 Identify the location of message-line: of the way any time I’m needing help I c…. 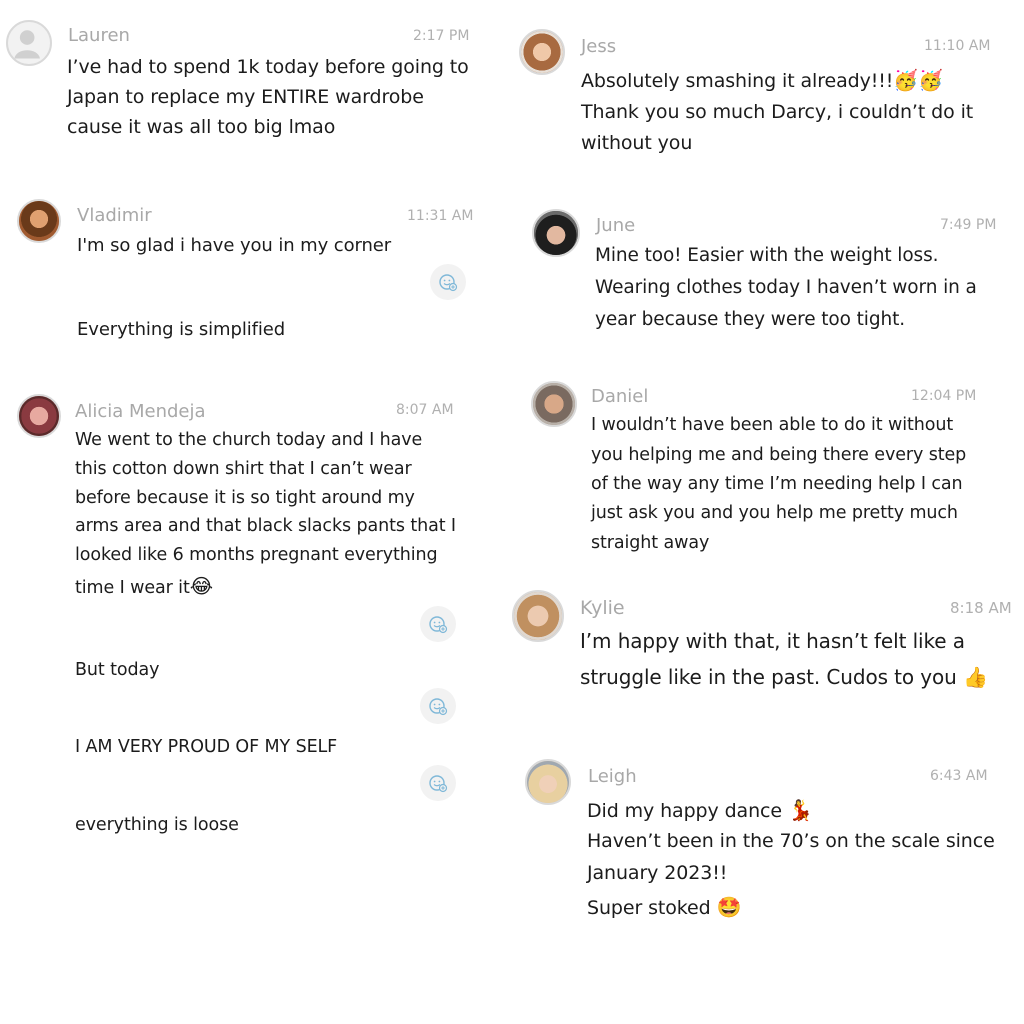
(777, 484).